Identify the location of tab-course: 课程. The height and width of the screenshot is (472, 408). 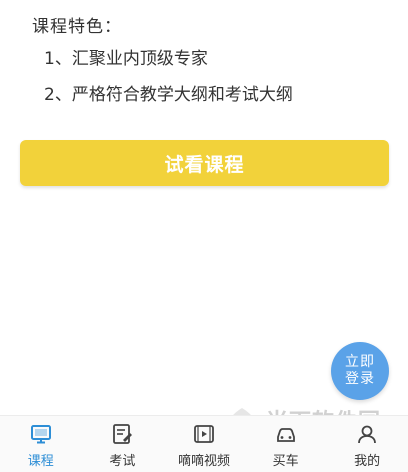
(41, 444).